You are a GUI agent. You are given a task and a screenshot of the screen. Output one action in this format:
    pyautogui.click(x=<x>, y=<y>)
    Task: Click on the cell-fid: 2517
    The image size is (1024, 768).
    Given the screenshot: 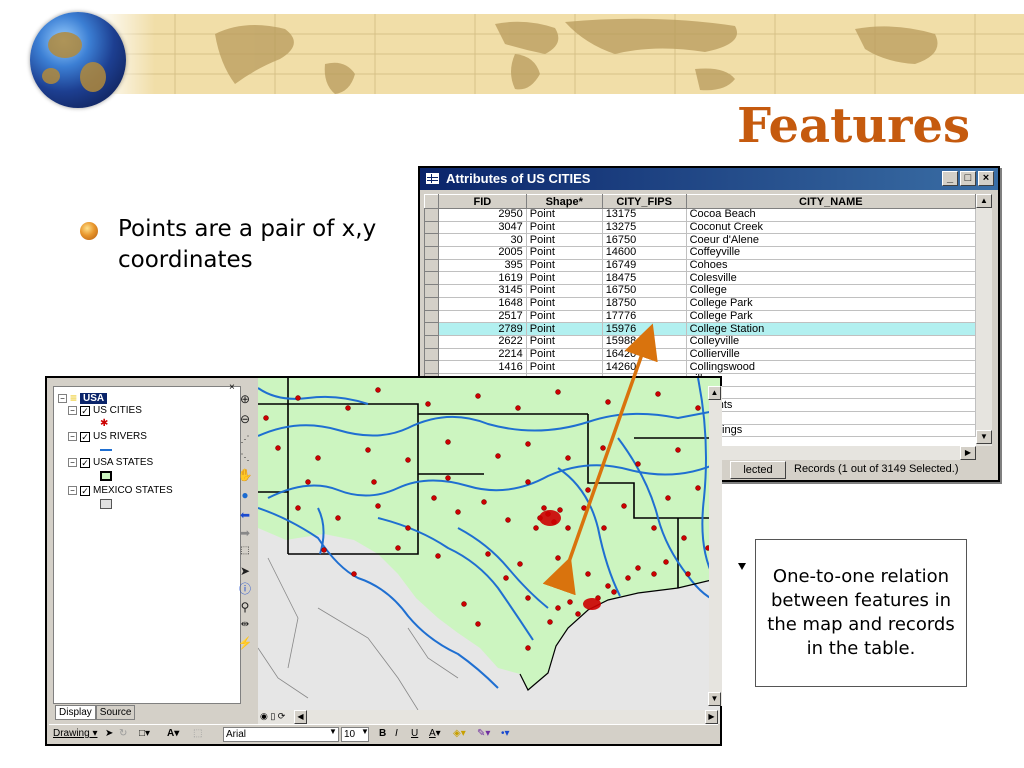 What is the action you would take?
    pyautogui.click(x=482, y=316)
    